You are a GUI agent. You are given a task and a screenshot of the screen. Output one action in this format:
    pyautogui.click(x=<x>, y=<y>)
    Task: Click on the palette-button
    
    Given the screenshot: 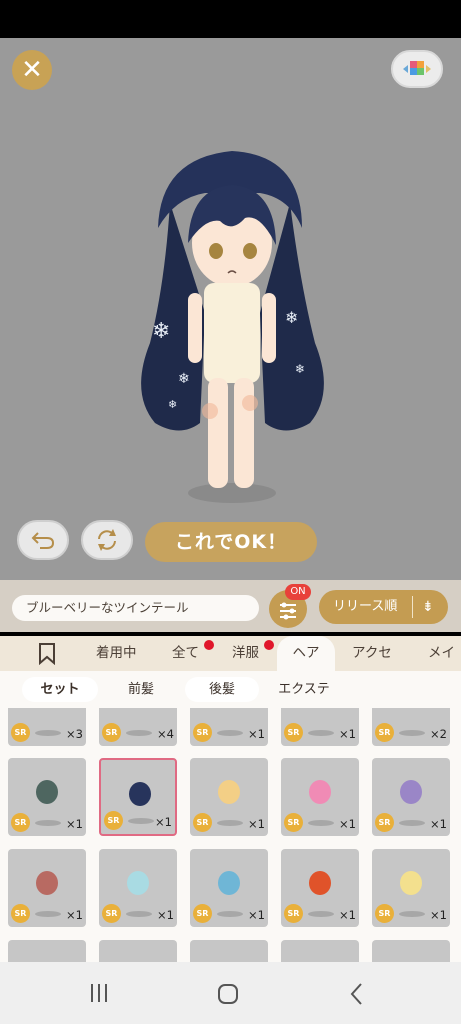 What is the action you would take?
    pyautogui.click(x=417, y=69)
    